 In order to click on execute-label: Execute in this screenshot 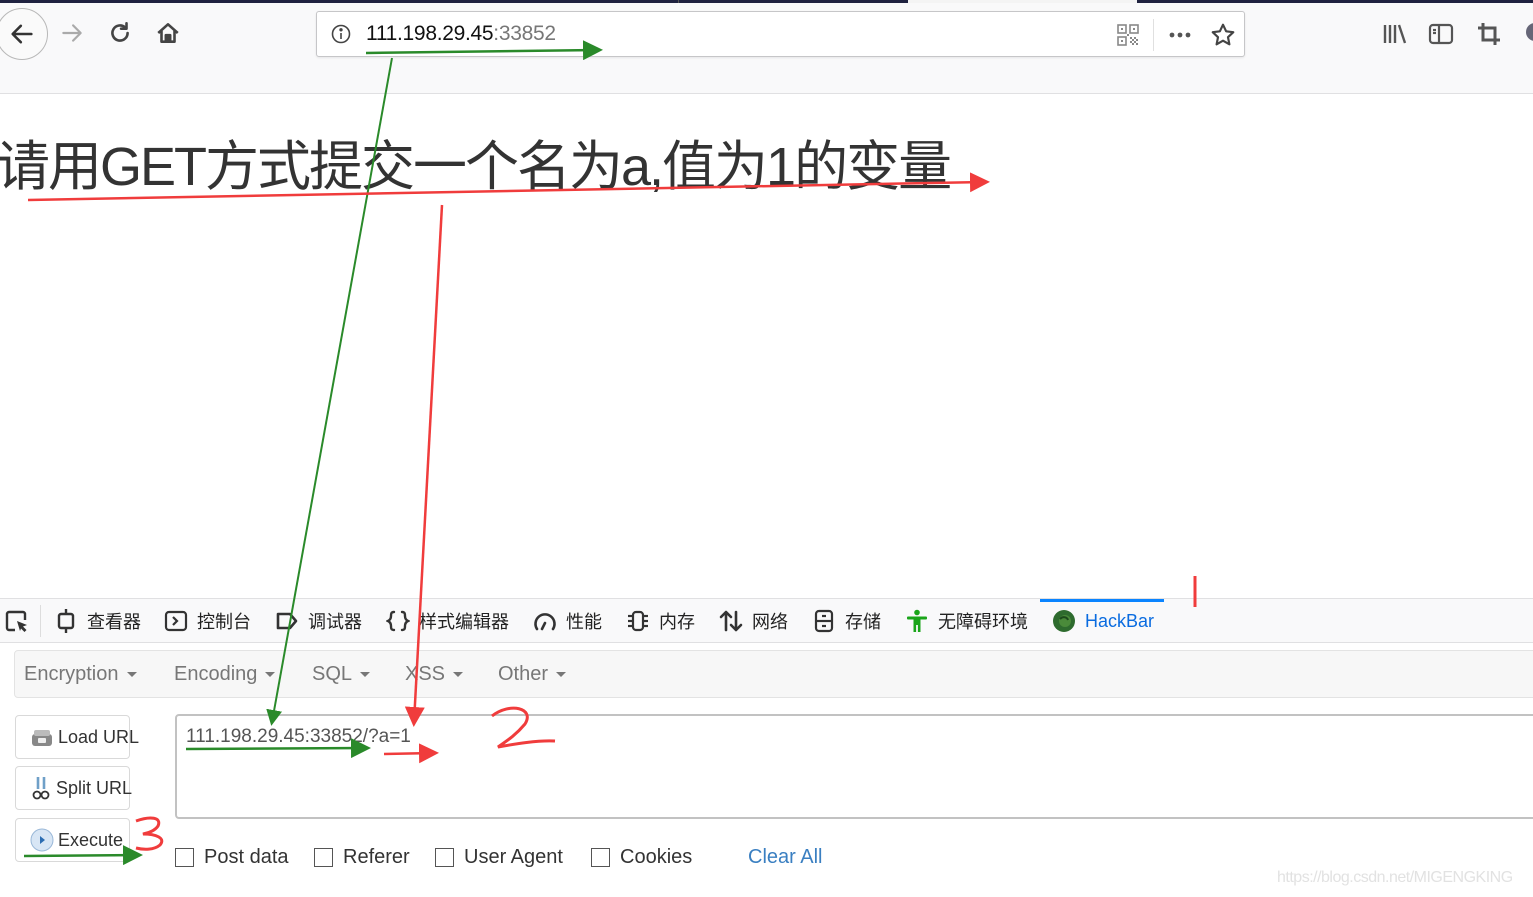, I will do `click(91, 839)`.